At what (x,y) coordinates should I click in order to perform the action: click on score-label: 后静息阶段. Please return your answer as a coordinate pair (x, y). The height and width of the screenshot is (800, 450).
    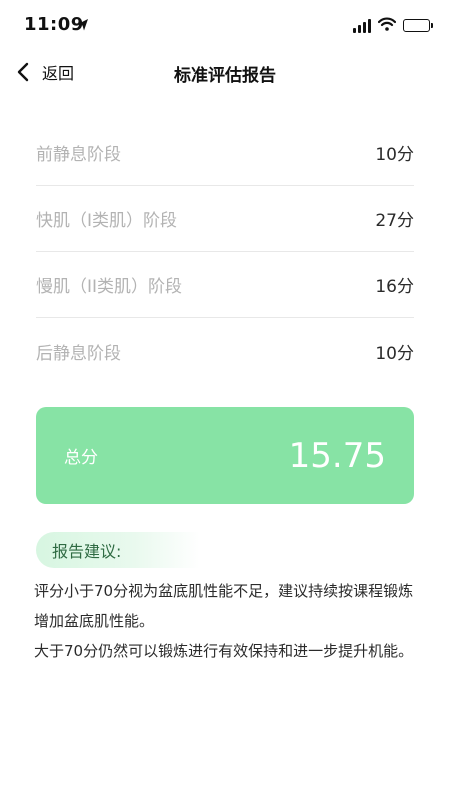
    Looking at the image, I should click on (78, 353).